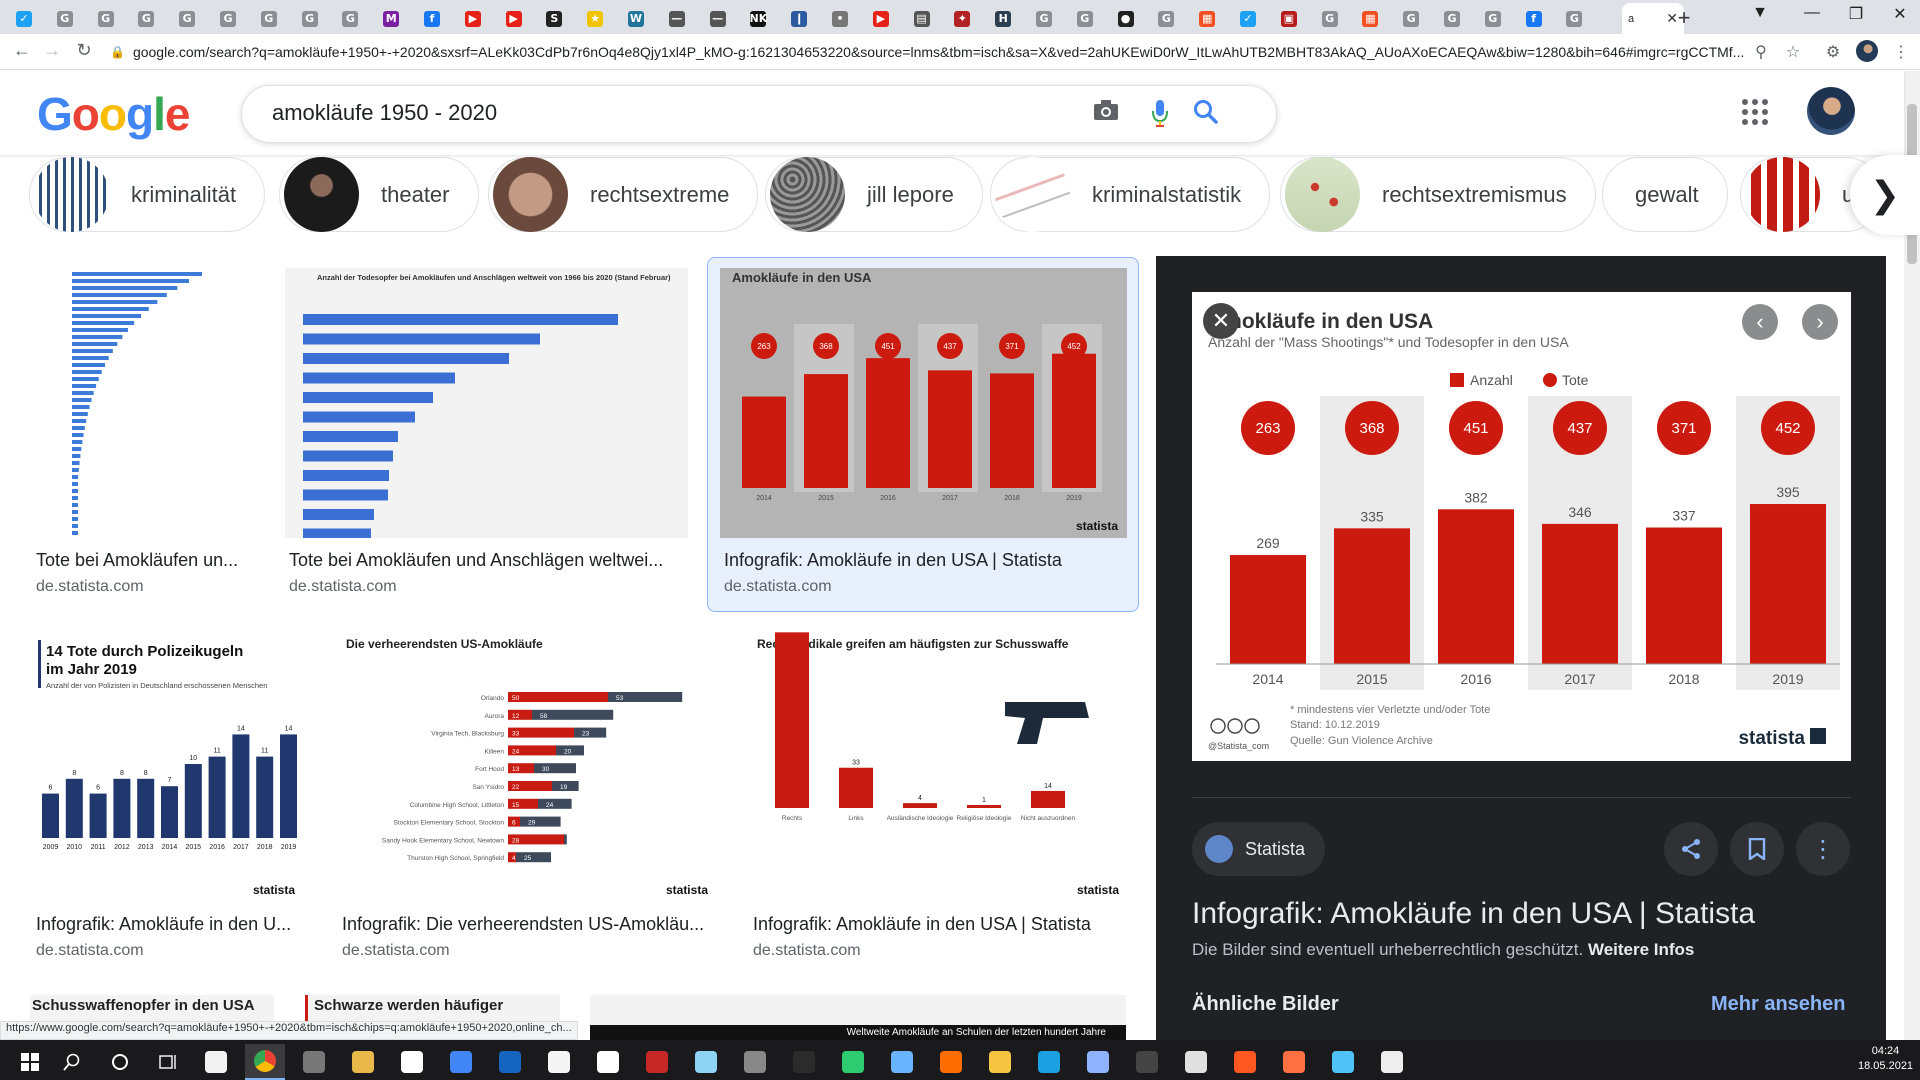  What do you see at coordinates (799, 18) in the screenshot?
I see `browser-tab: ❙` at bounding box center [799, 18].